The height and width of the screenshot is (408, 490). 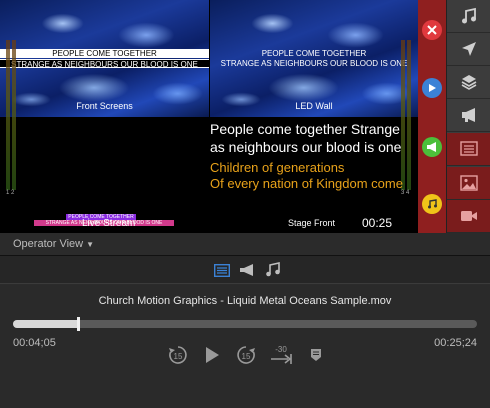 I want to click on jump-back-30-icon: -30, so click(x=281, y=354).